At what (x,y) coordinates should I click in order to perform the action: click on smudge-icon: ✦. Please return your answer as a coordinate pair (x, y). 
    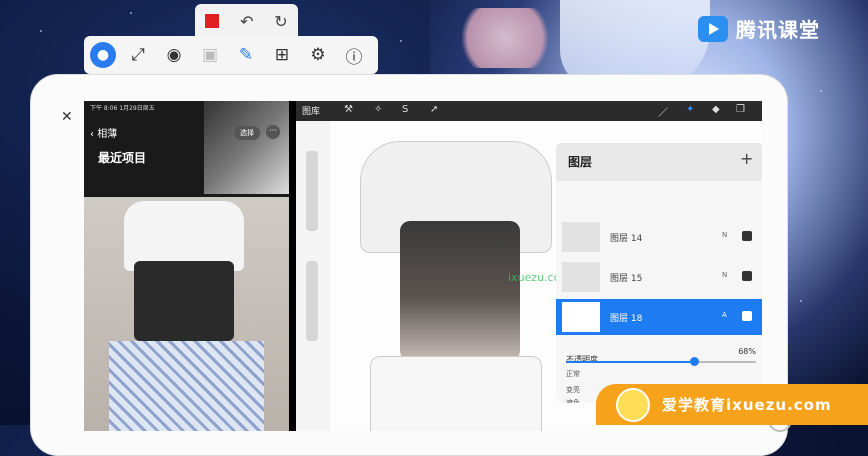
    Looking at the image, I should click on (690, 109).